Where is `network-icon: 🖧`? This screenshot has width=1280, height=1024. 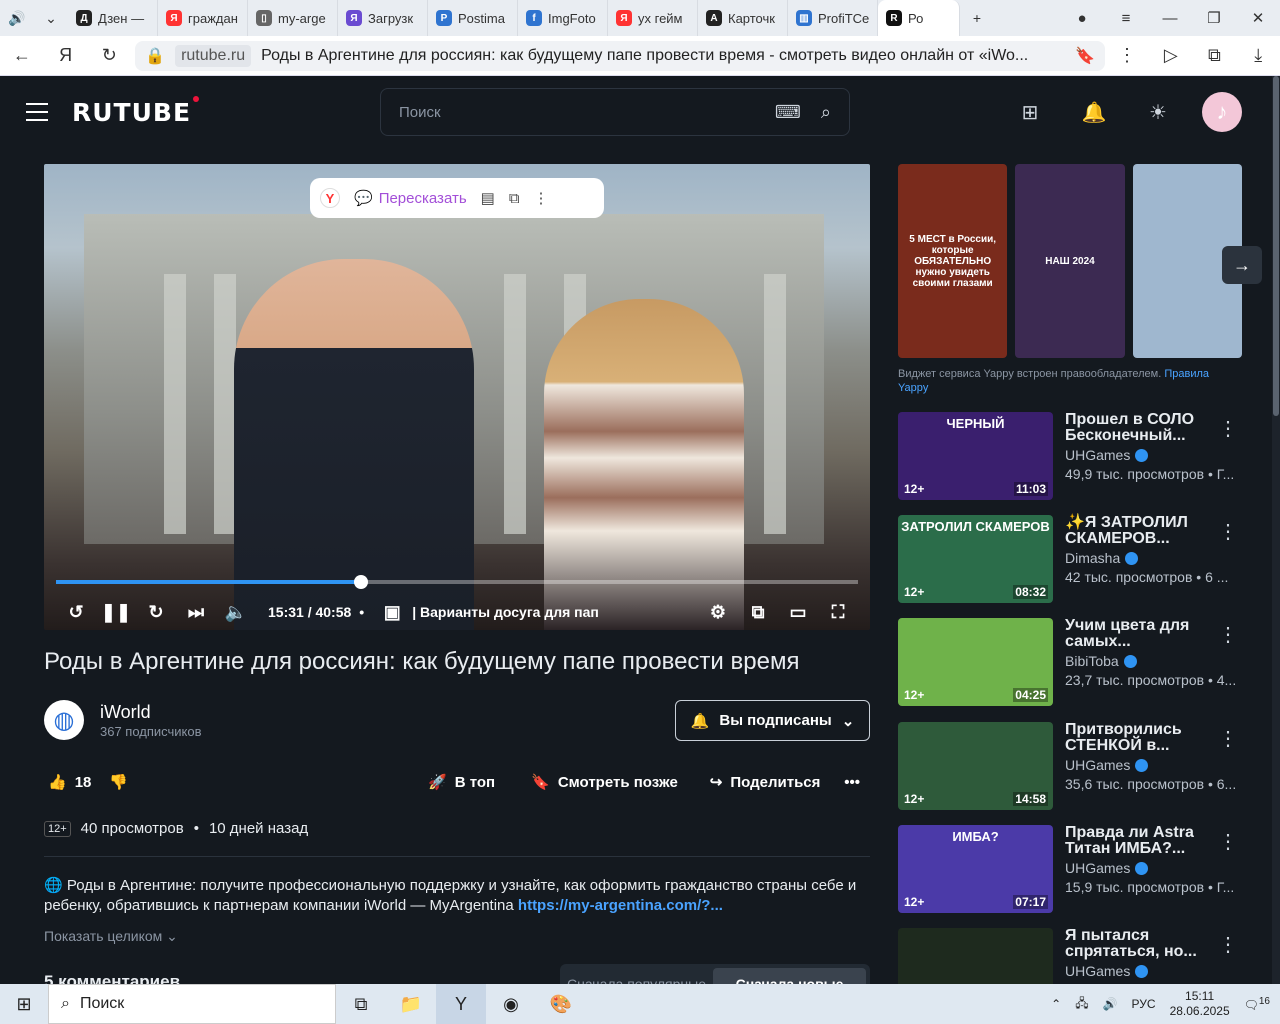
network-icon: 🖧 is located at coordinates (1081, 1004).